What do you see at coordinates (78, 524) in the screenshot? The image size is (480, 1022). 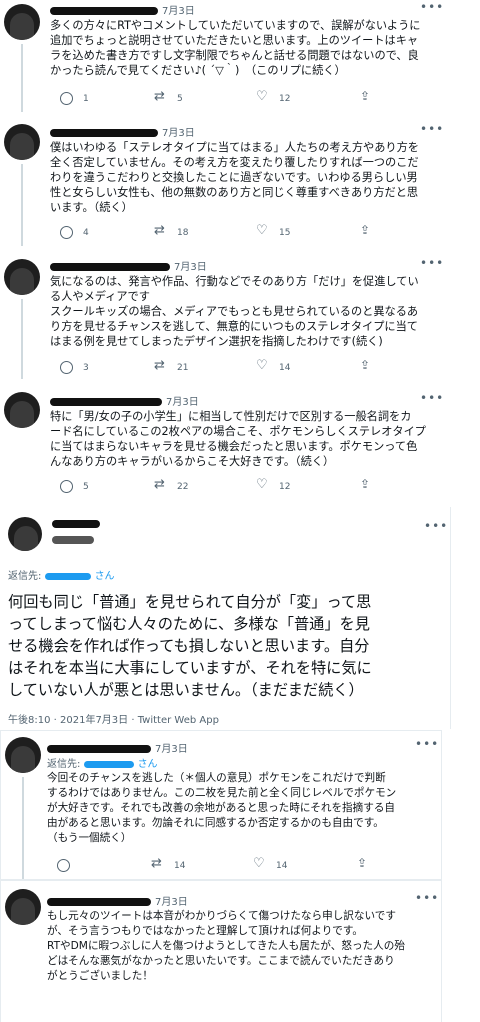 I see `user-name` at bounding box center [78, 524].